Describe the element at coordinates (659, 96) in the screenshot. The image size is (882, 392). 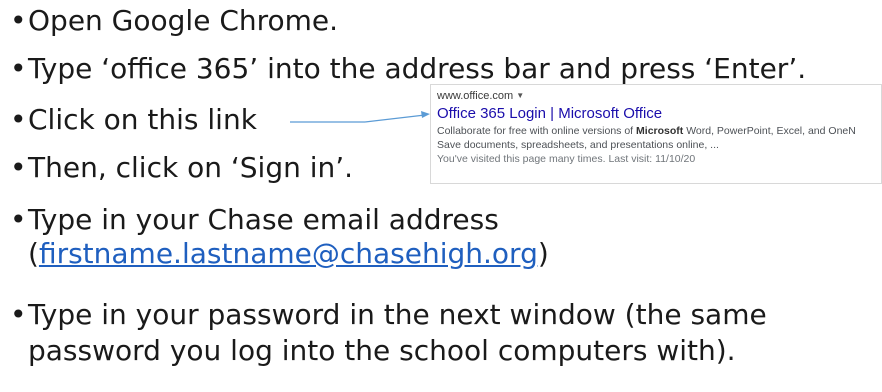
I see `result-url: www.office.com ▼` at that location.